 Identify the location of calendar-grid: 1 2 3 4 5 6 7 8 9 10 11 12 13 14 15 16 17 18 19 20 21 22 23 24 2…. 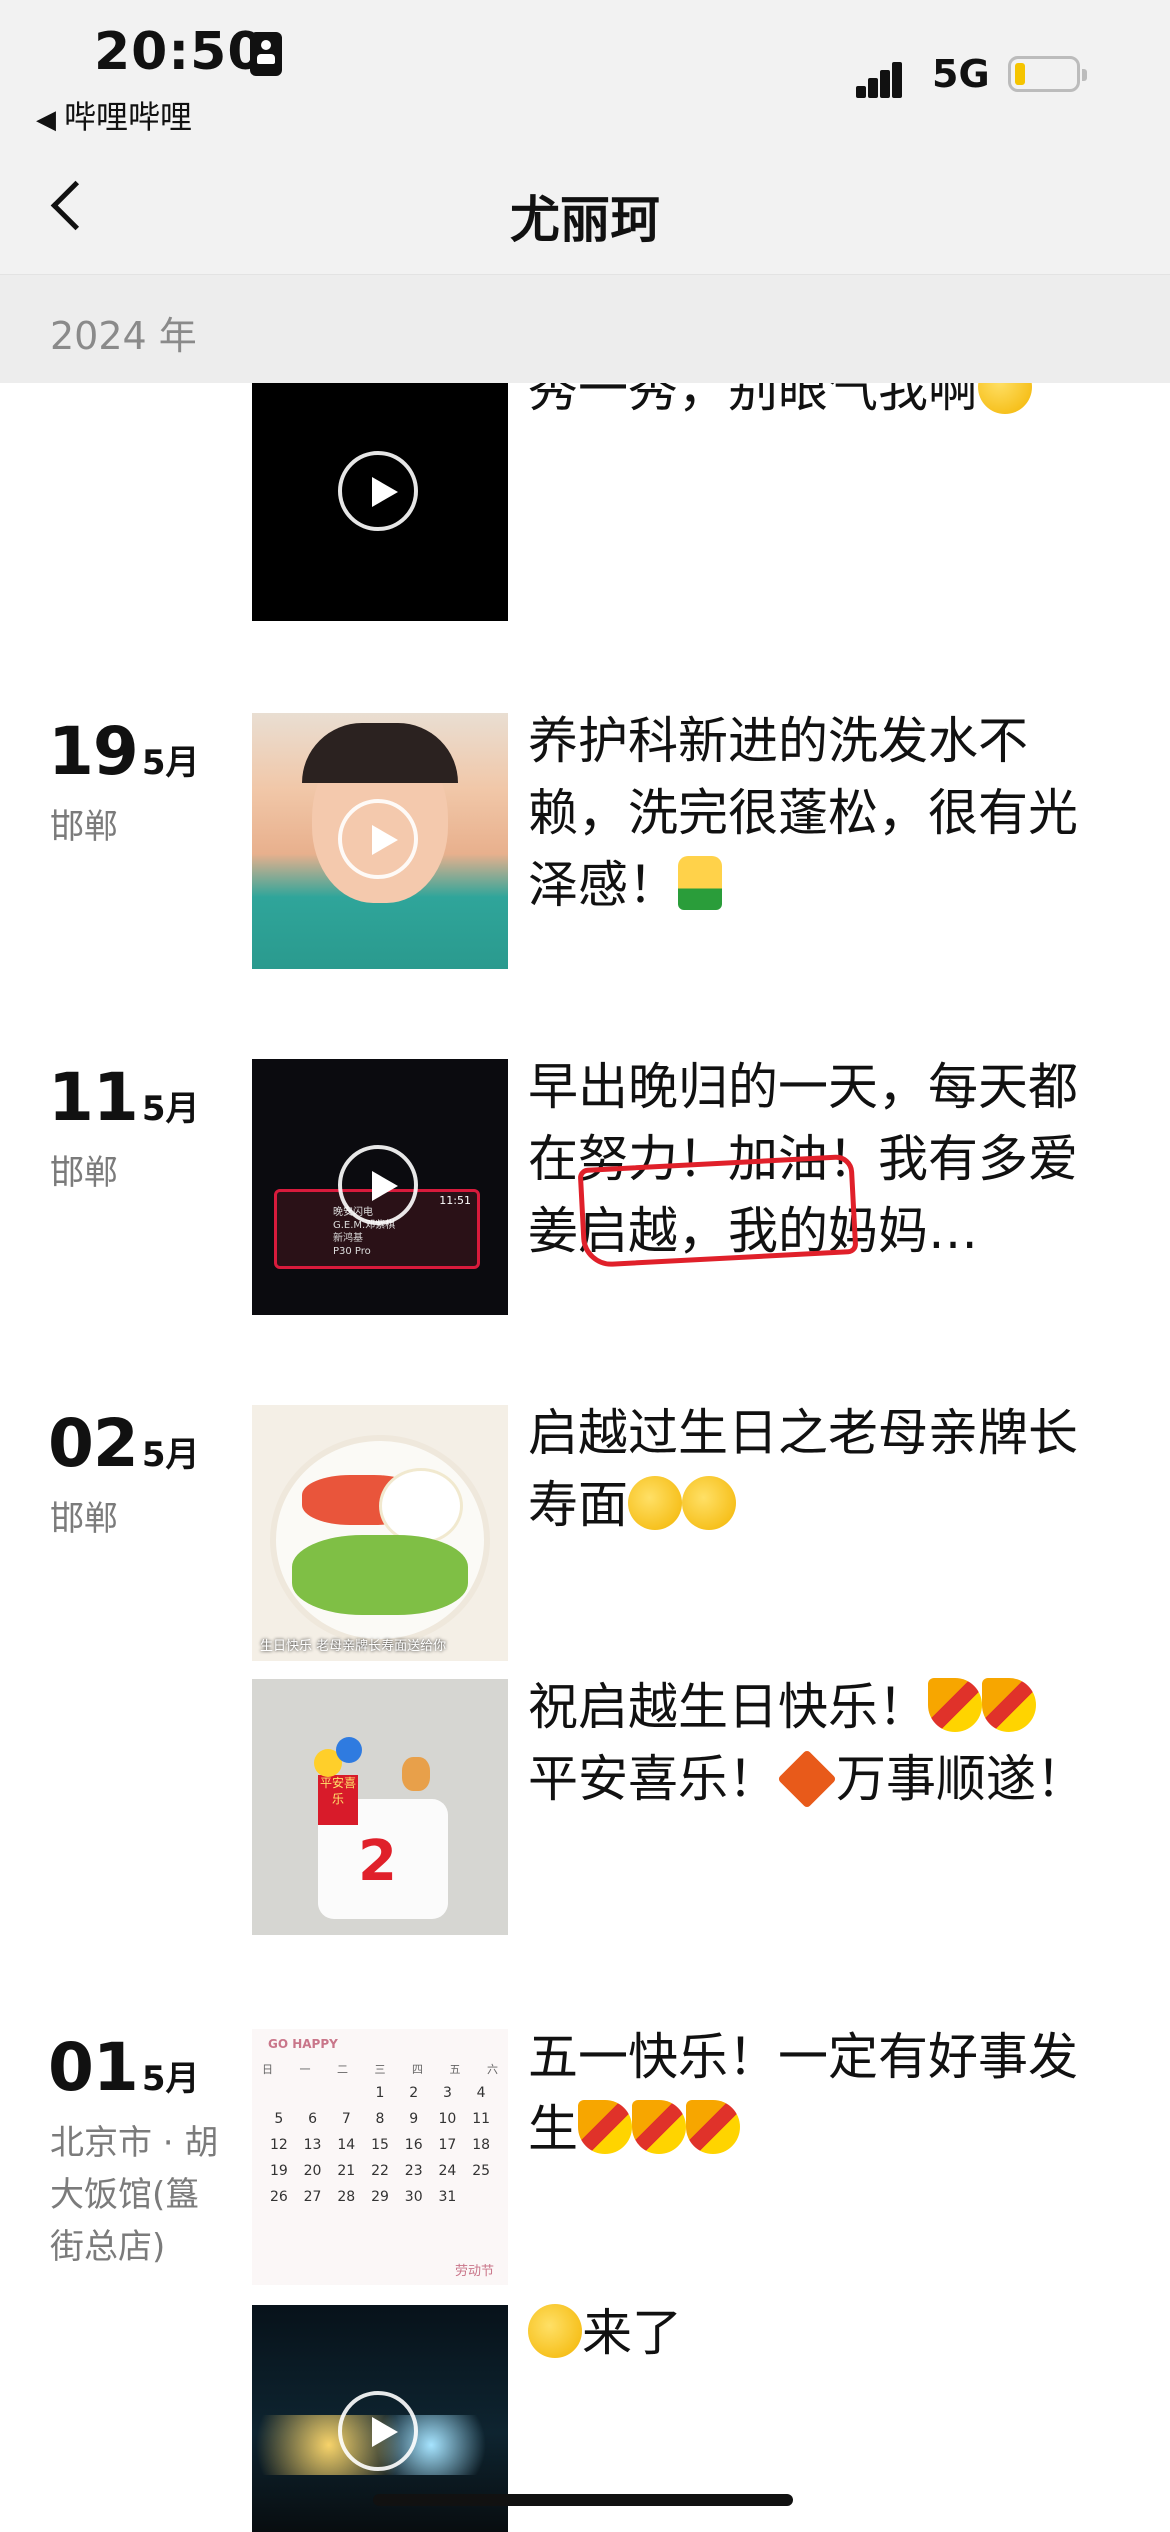
(380, 2145).